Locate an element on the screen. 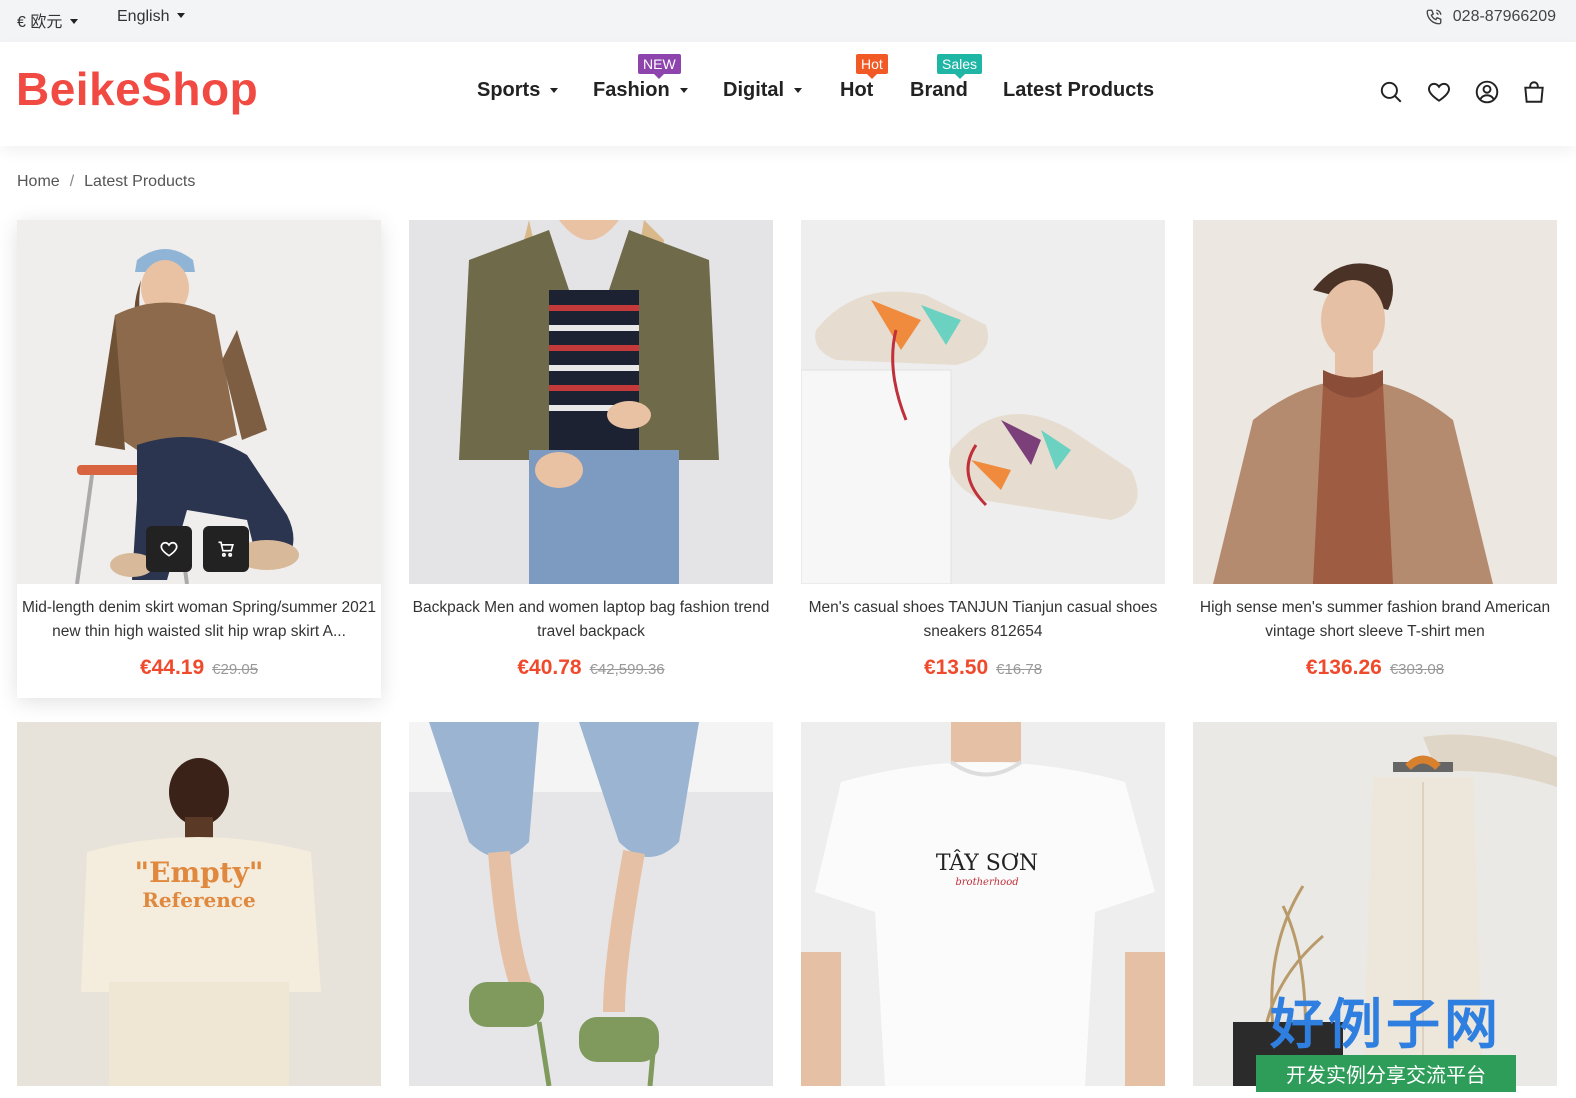 The height and width of the screenshot is (1098, 1576). product-card is located at coordinates (591, 904).